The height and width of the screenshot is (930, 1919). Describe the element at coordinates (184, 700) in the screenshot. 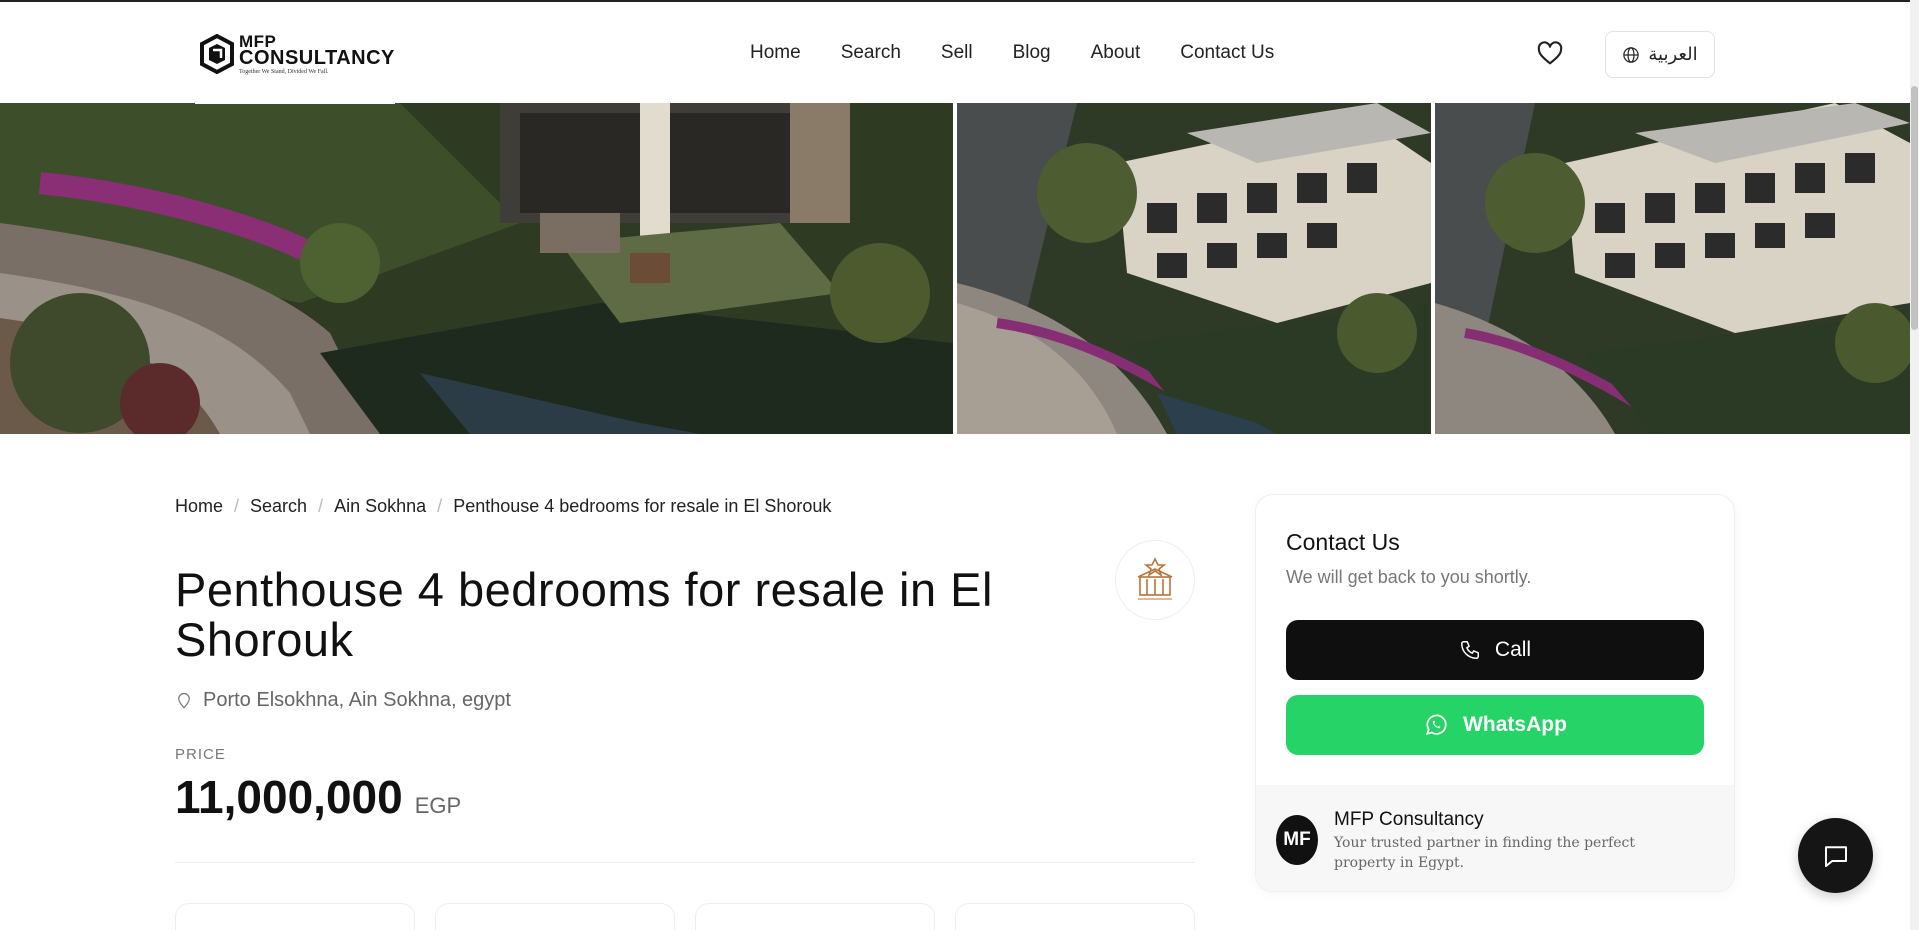

I see `location-pin-icon` at that location.